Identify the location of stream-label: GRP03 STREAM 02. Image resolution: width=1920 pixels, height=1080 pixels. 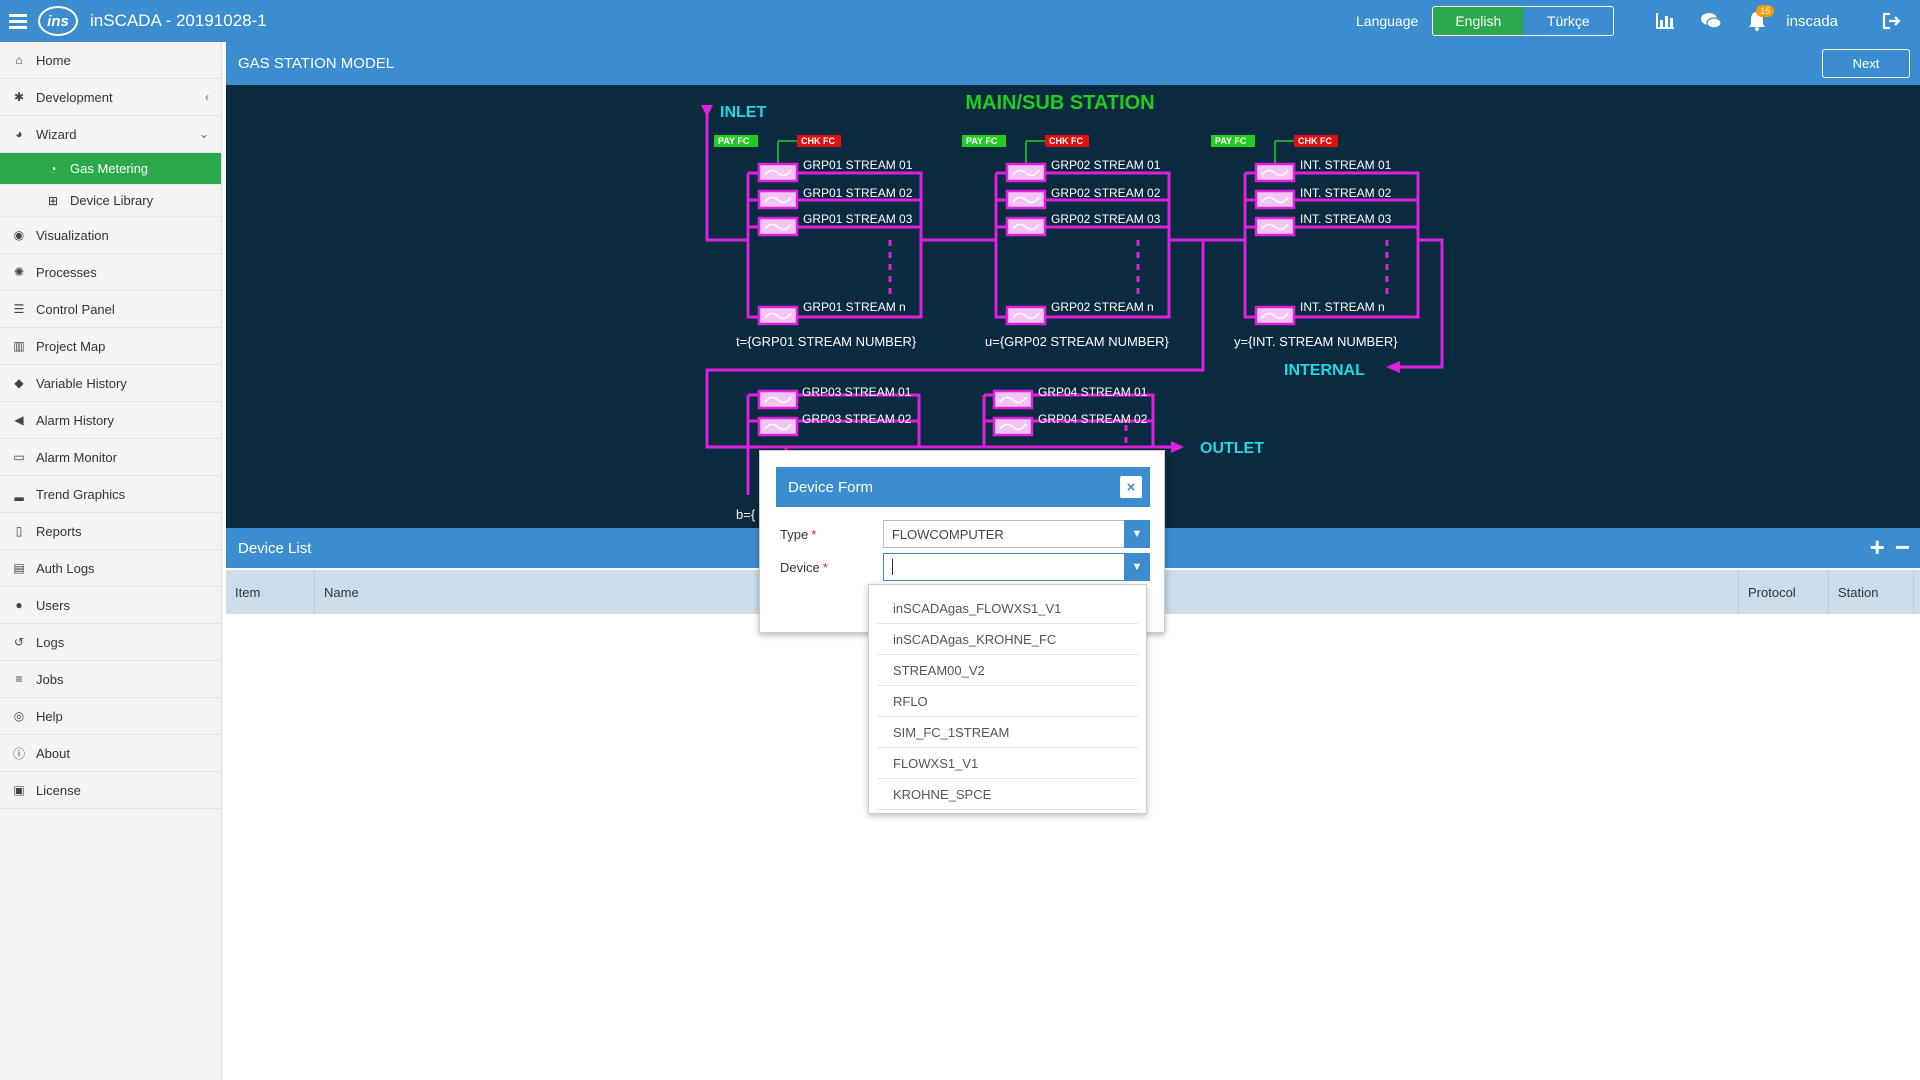
(857, 419).